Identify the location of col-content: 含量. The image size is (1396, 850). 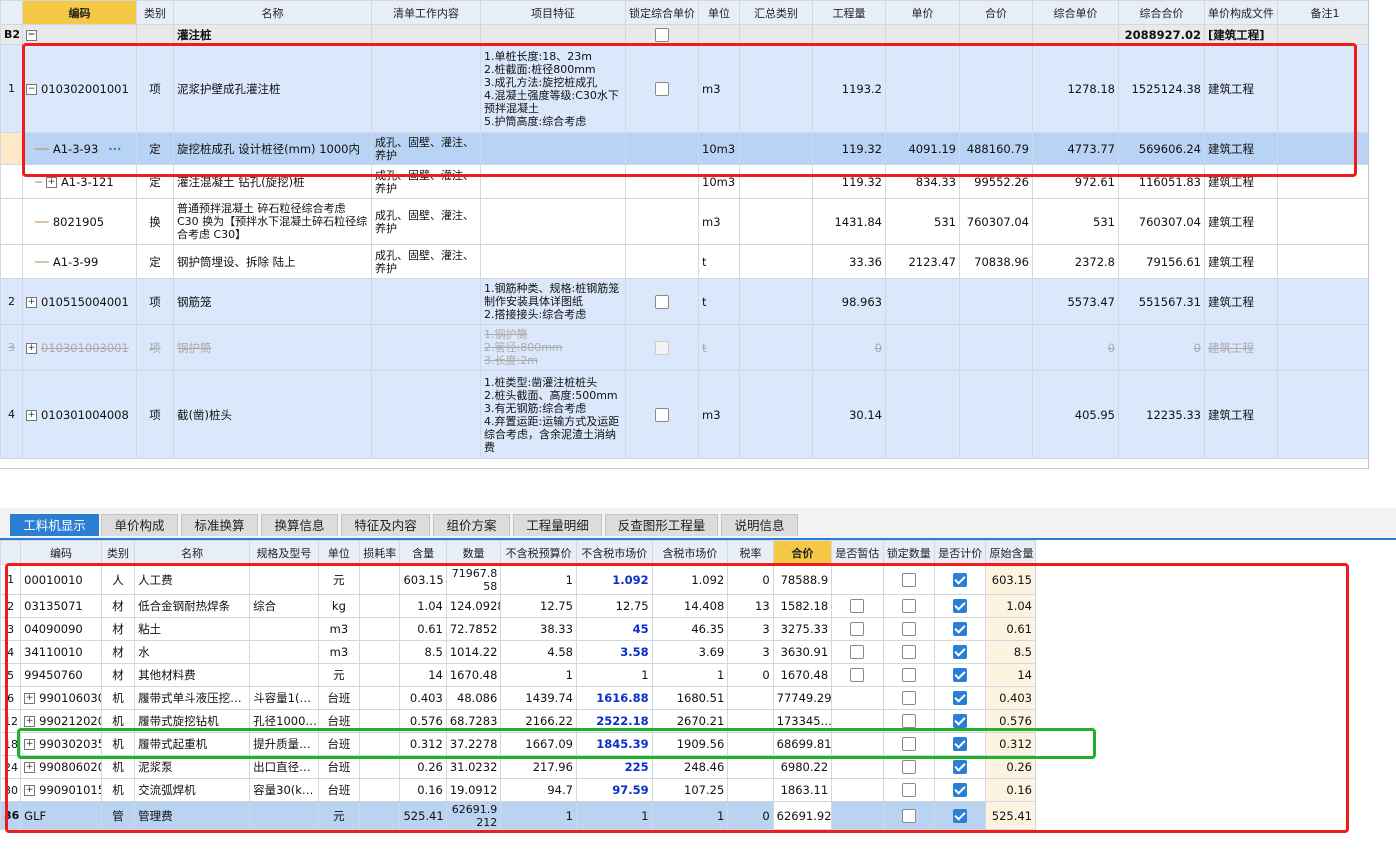
(423, 552).